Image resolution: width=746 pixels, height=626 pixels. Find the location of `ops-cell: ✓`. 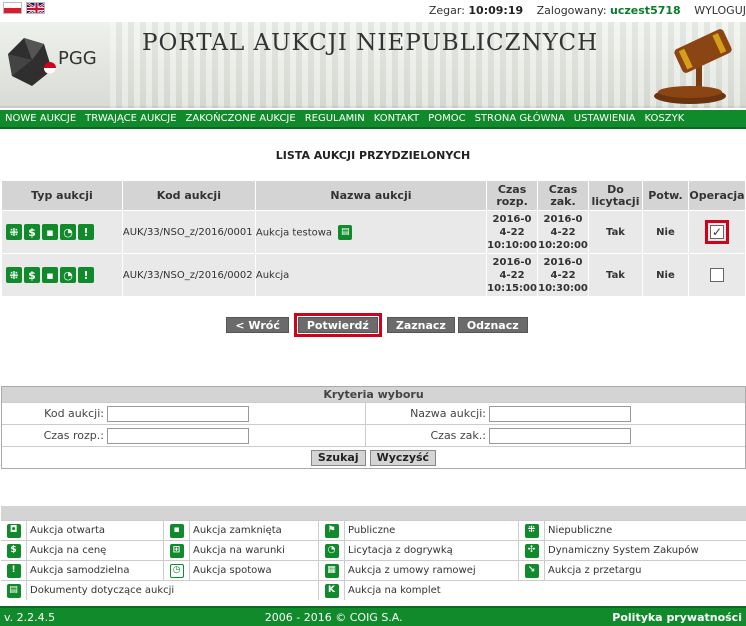

ops-cell: ✓ is located at coordinates (716, 232).